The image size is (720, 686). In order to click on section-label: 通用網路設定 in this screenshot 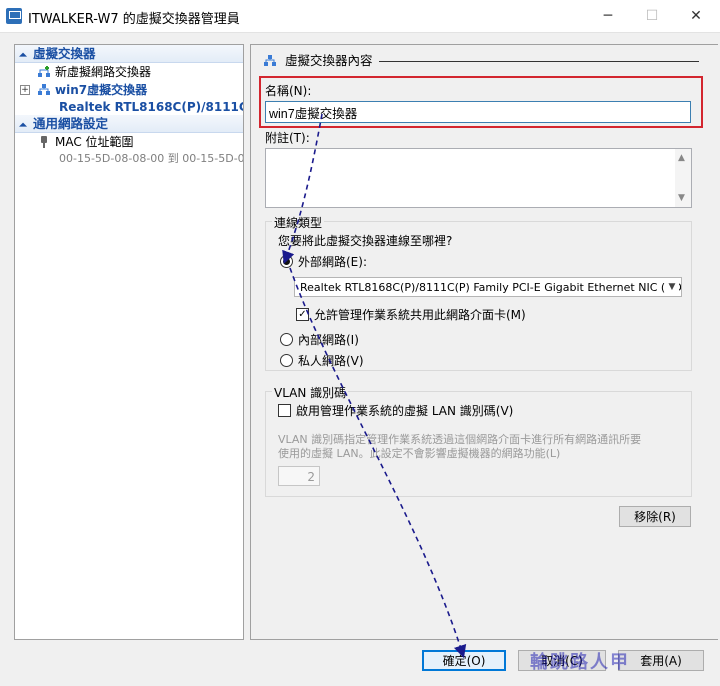, I will do `click(71, 123)`.